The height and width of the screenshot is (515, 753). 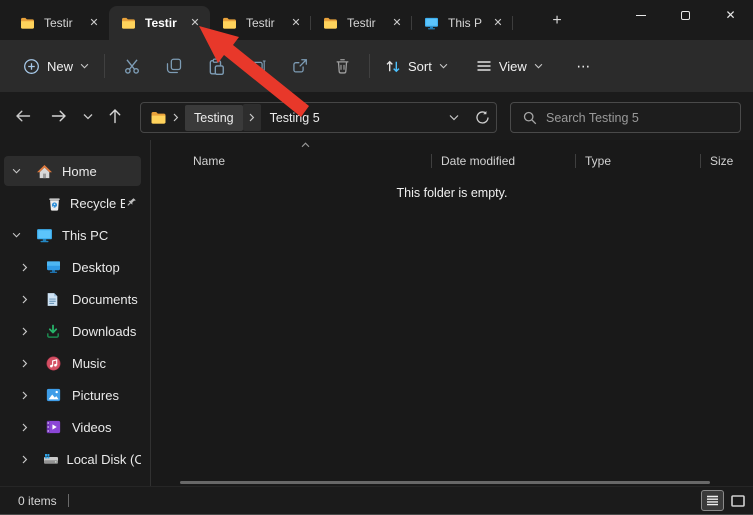 What do you see at coordinates (51, 459) in the screenshot?
I see `local-disk-icon` at bounding box center [51, 459].